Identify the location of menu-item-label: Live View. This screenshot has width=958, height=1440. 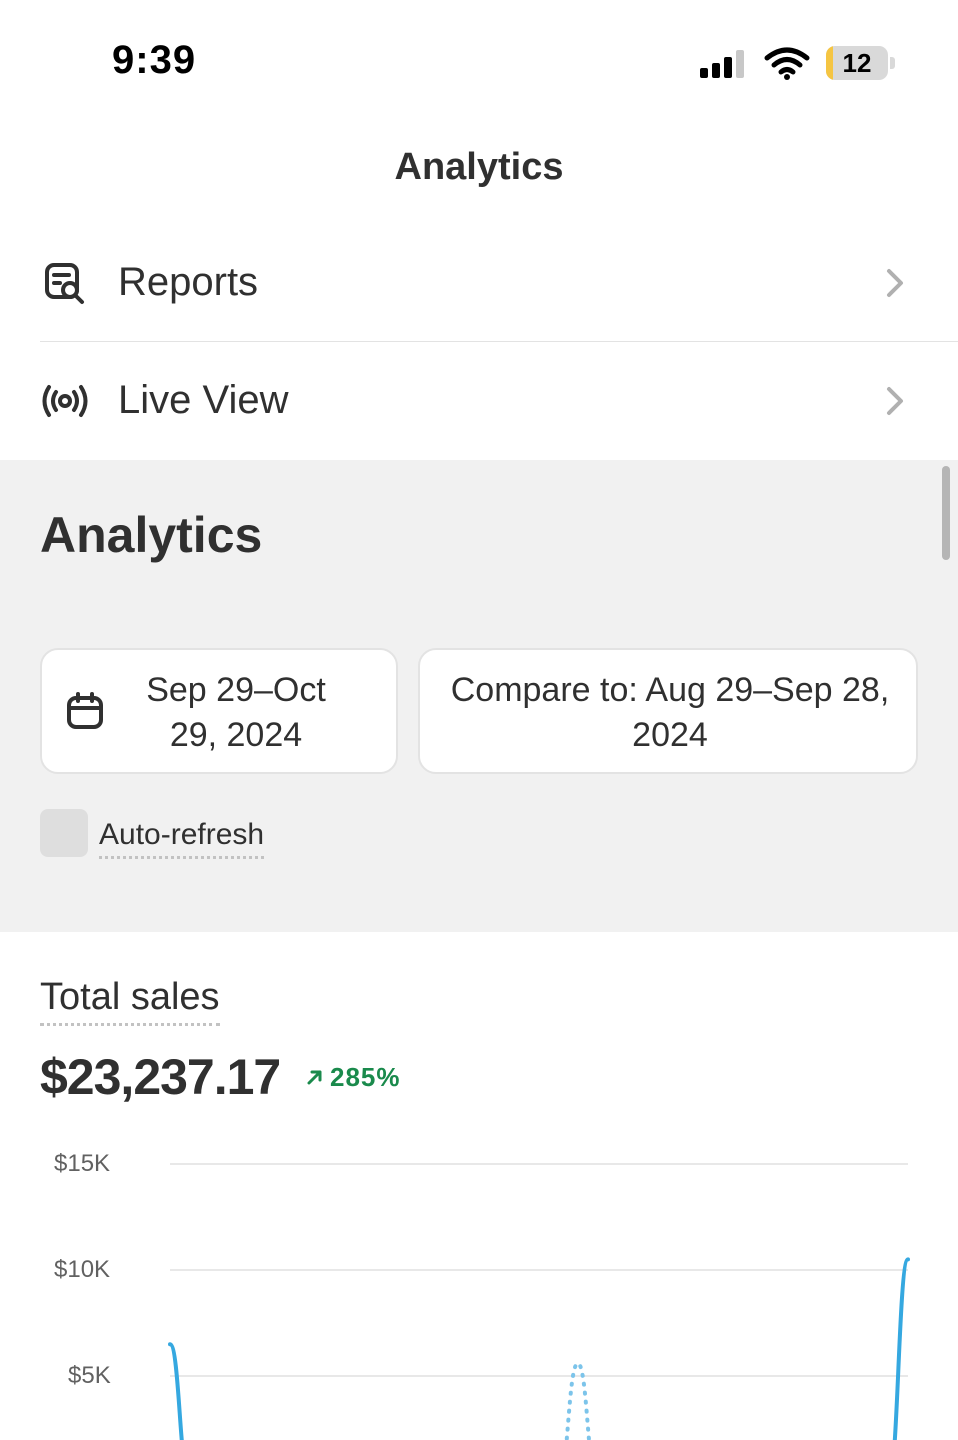
(203, 400).